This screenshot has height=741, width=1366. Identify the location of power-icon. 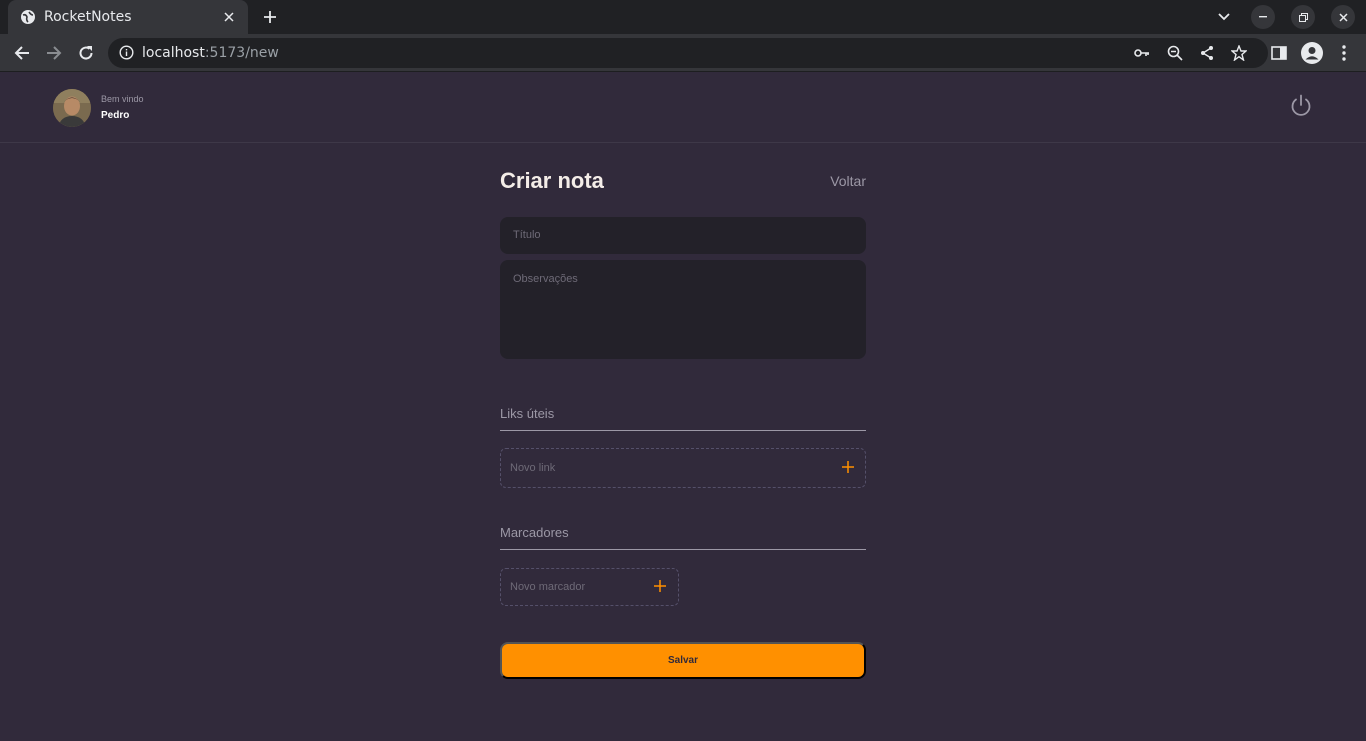
(1301, 106).